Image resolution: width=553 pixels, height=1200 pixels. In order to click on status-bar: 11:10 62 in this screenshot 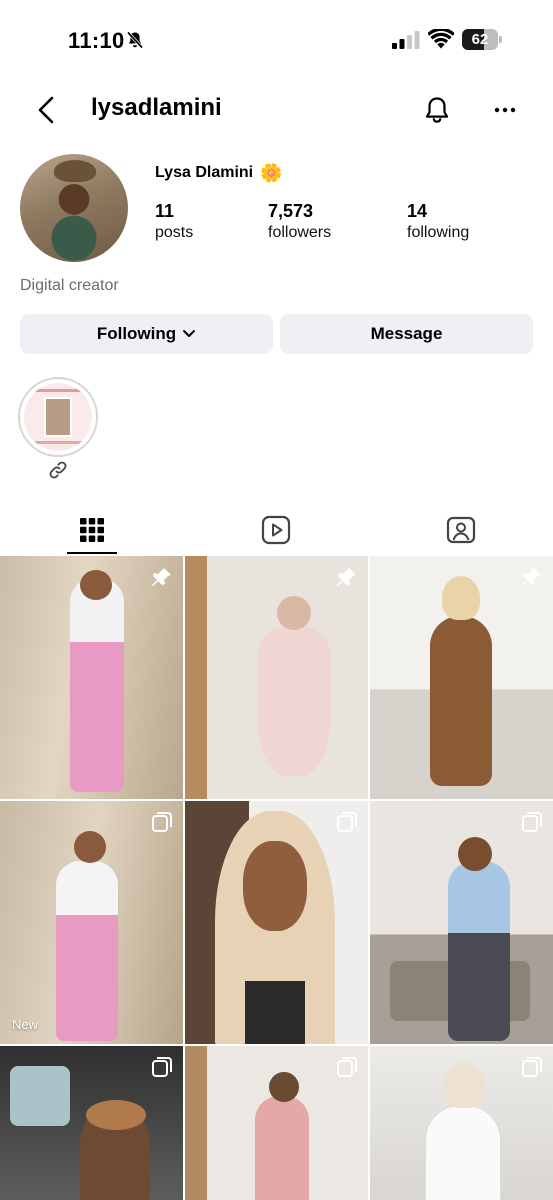, I will do `click(276, 41)`.